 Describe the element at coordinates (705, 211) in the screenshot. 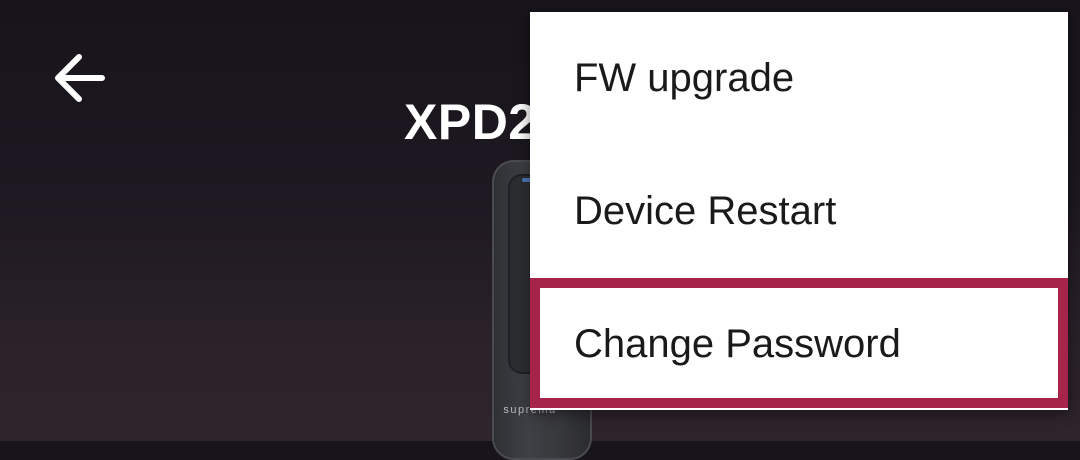

I see `menu-item-label: Device Restart` at that location.